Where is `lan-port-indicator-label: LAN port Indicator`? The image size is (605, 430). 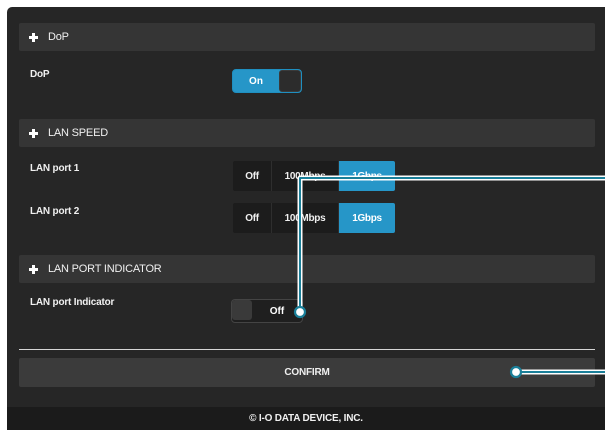 lan-port-indicator-label: LAN port Indicator is located at coordinates (72, 302).